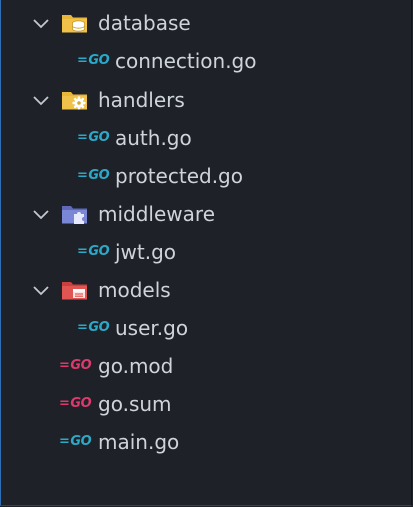 This screenshot has width=413, height=507. I want to click on file-label: go.mod, so click(136, 366).